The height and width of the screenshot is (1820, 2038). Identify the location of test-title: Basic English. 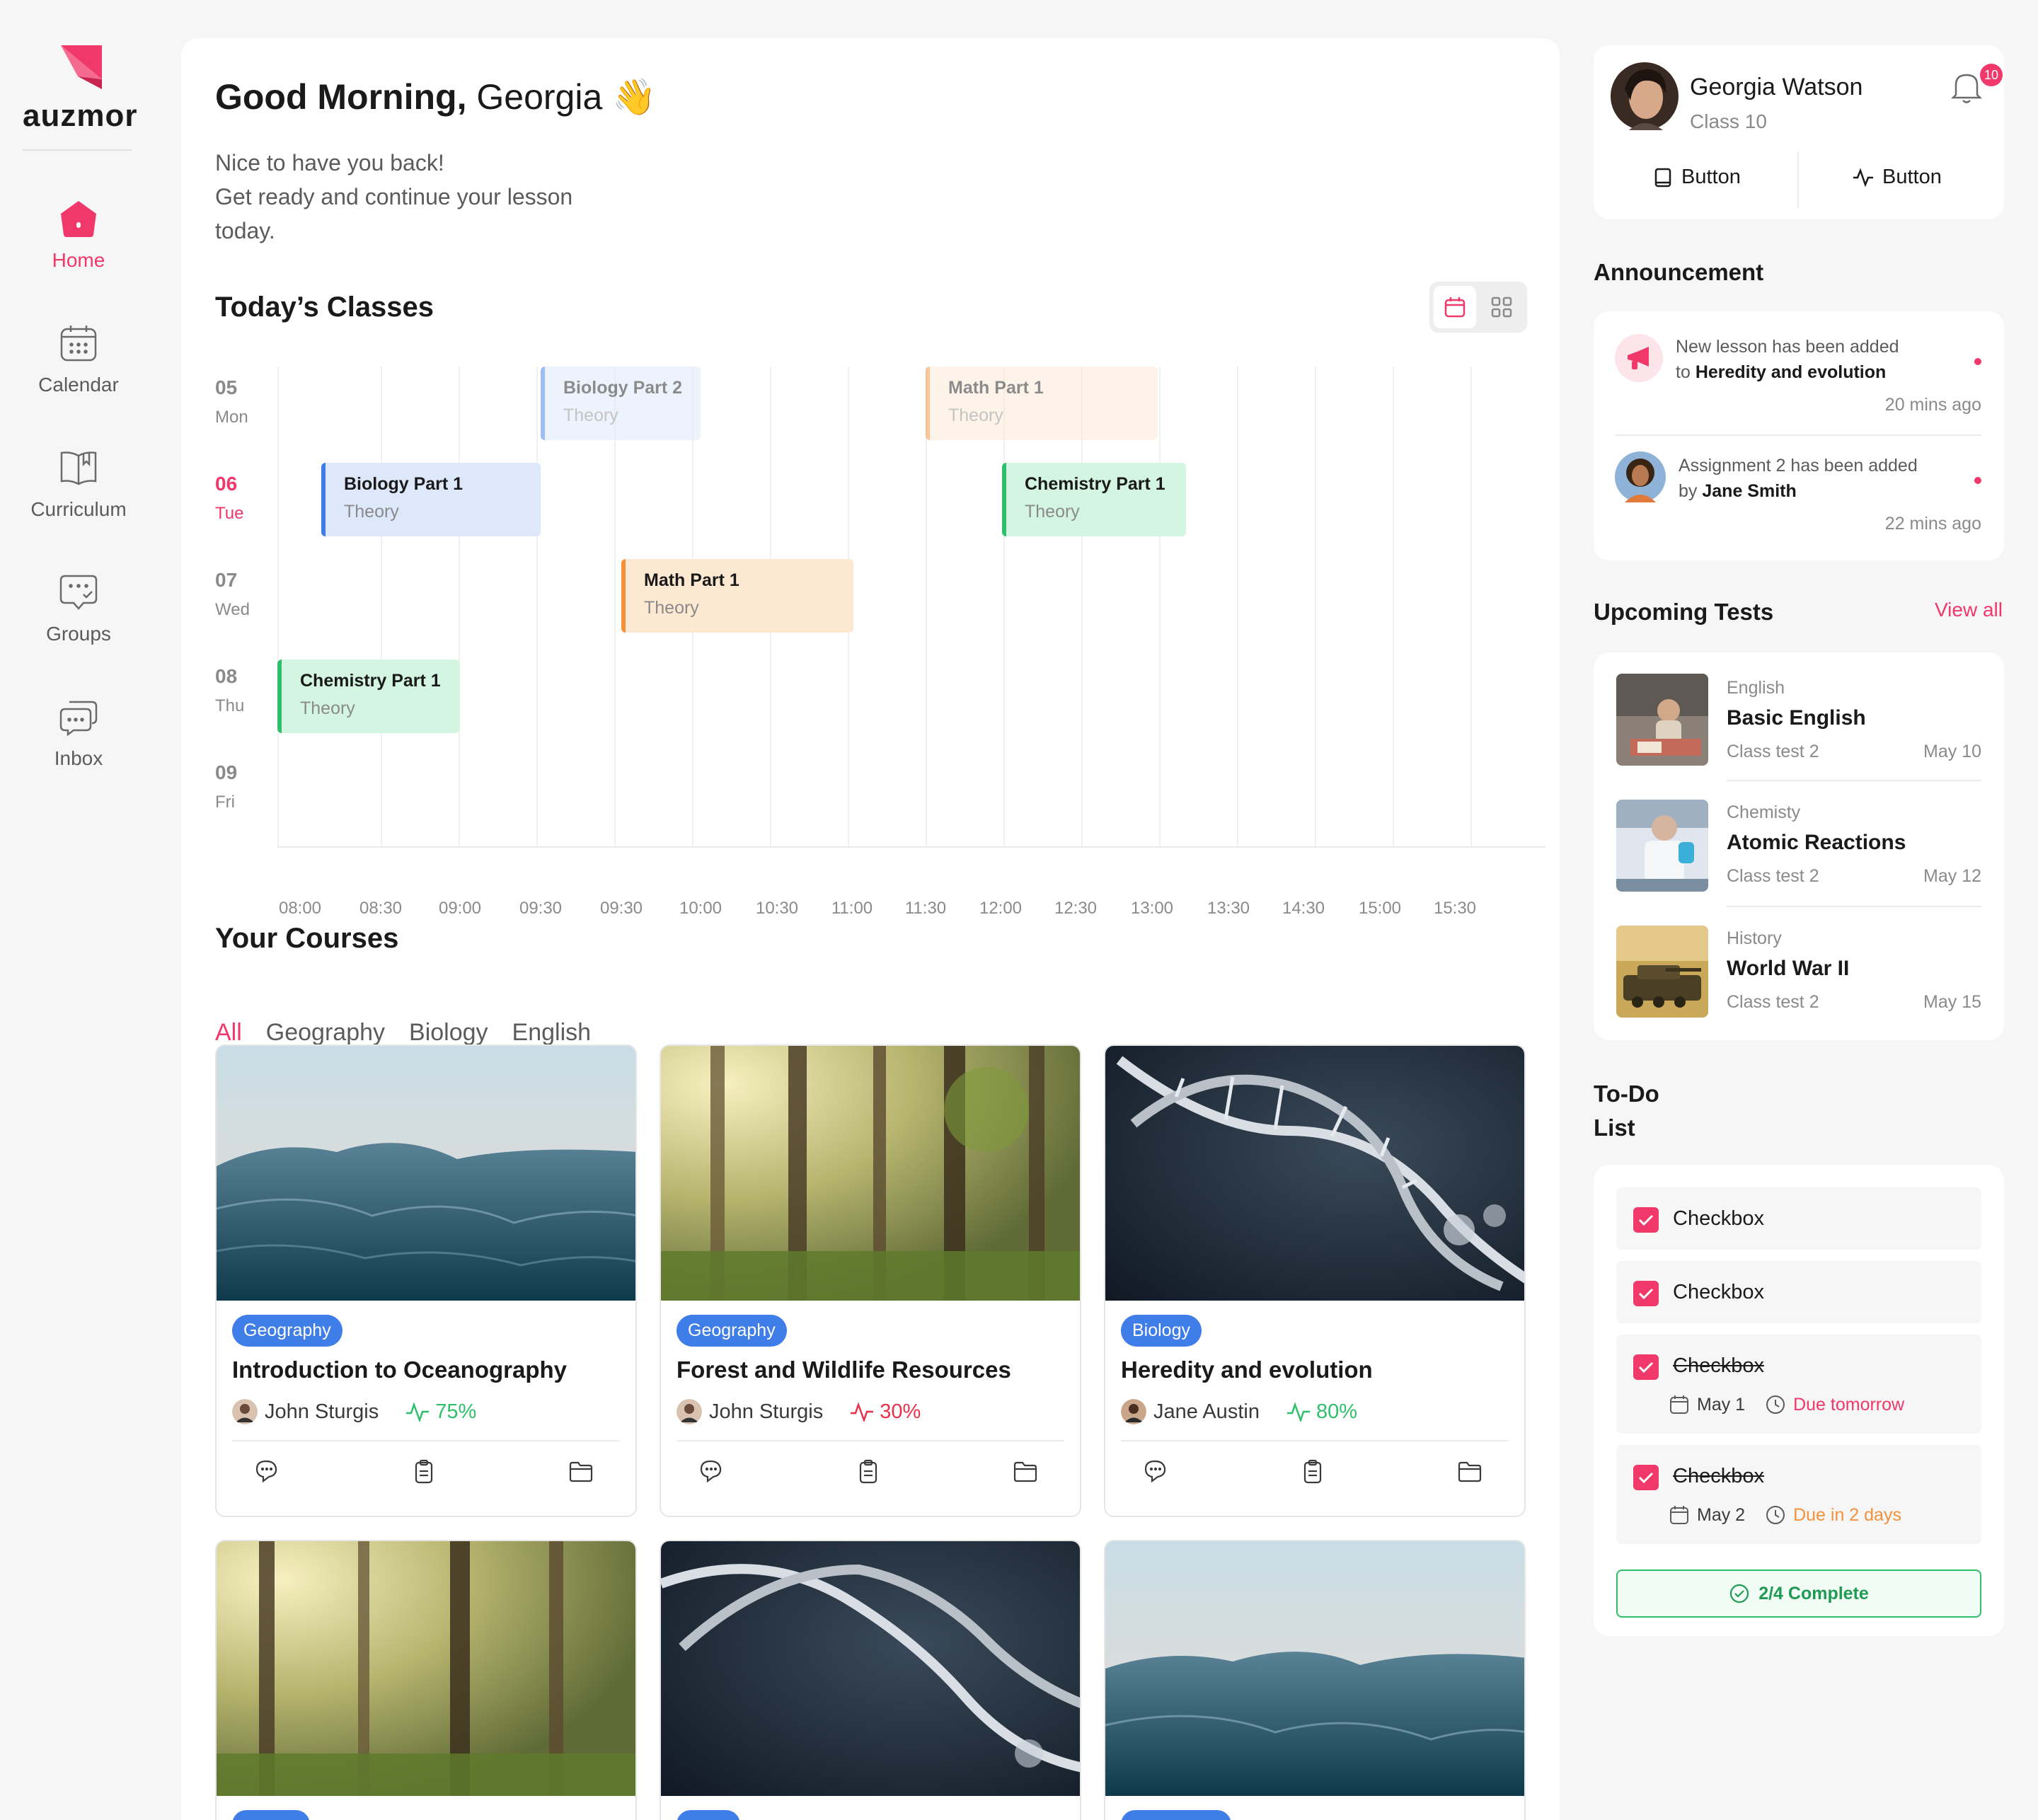
(1796, 718).